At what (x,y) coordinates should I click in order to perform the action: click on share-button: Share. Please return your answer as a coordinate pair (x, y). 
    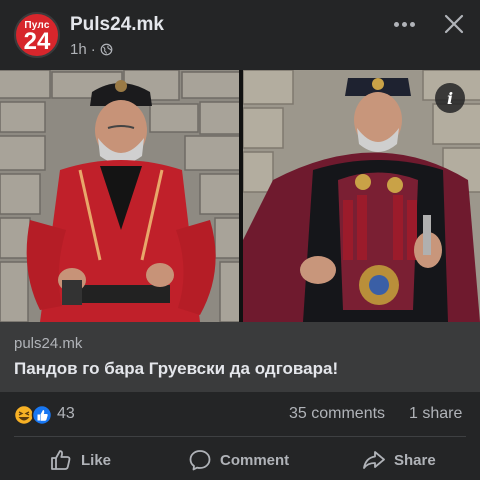
    Looking at the image, I should click on (399, 460).